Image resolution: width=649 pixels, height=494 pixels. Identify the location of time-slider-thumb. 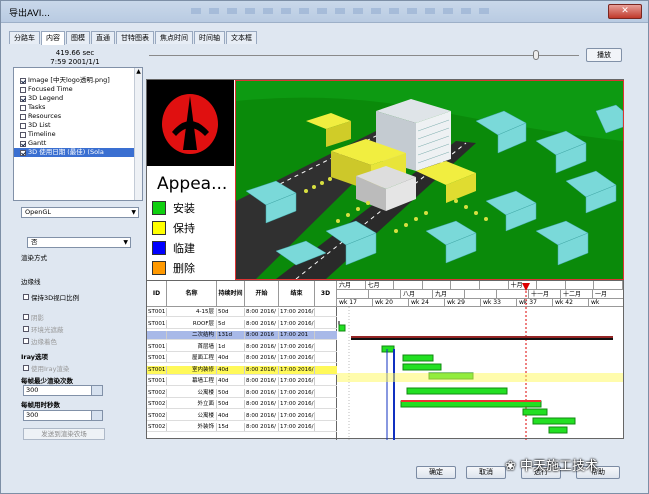
(536, 55).